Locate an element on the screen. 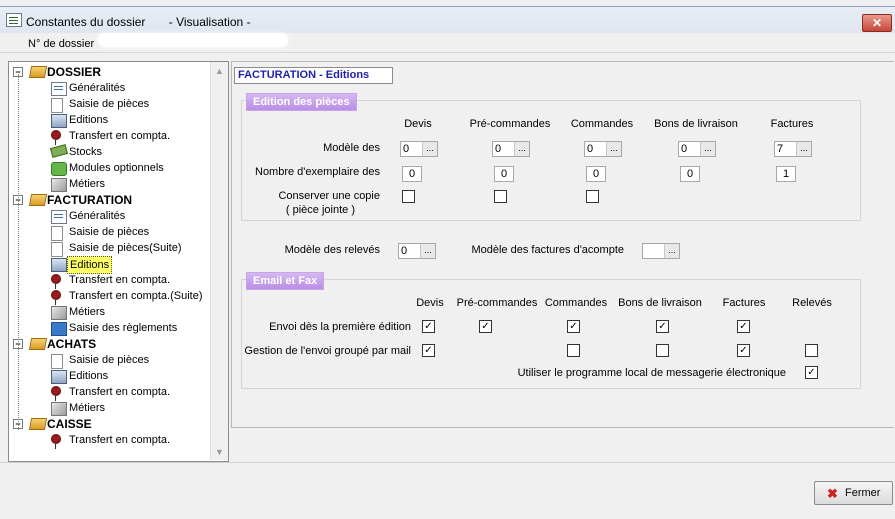 Image resolution: width=895 pixels, height=519 pixels. tree-group-dossier: − DOSSIER is located at coordinates (58, 72).